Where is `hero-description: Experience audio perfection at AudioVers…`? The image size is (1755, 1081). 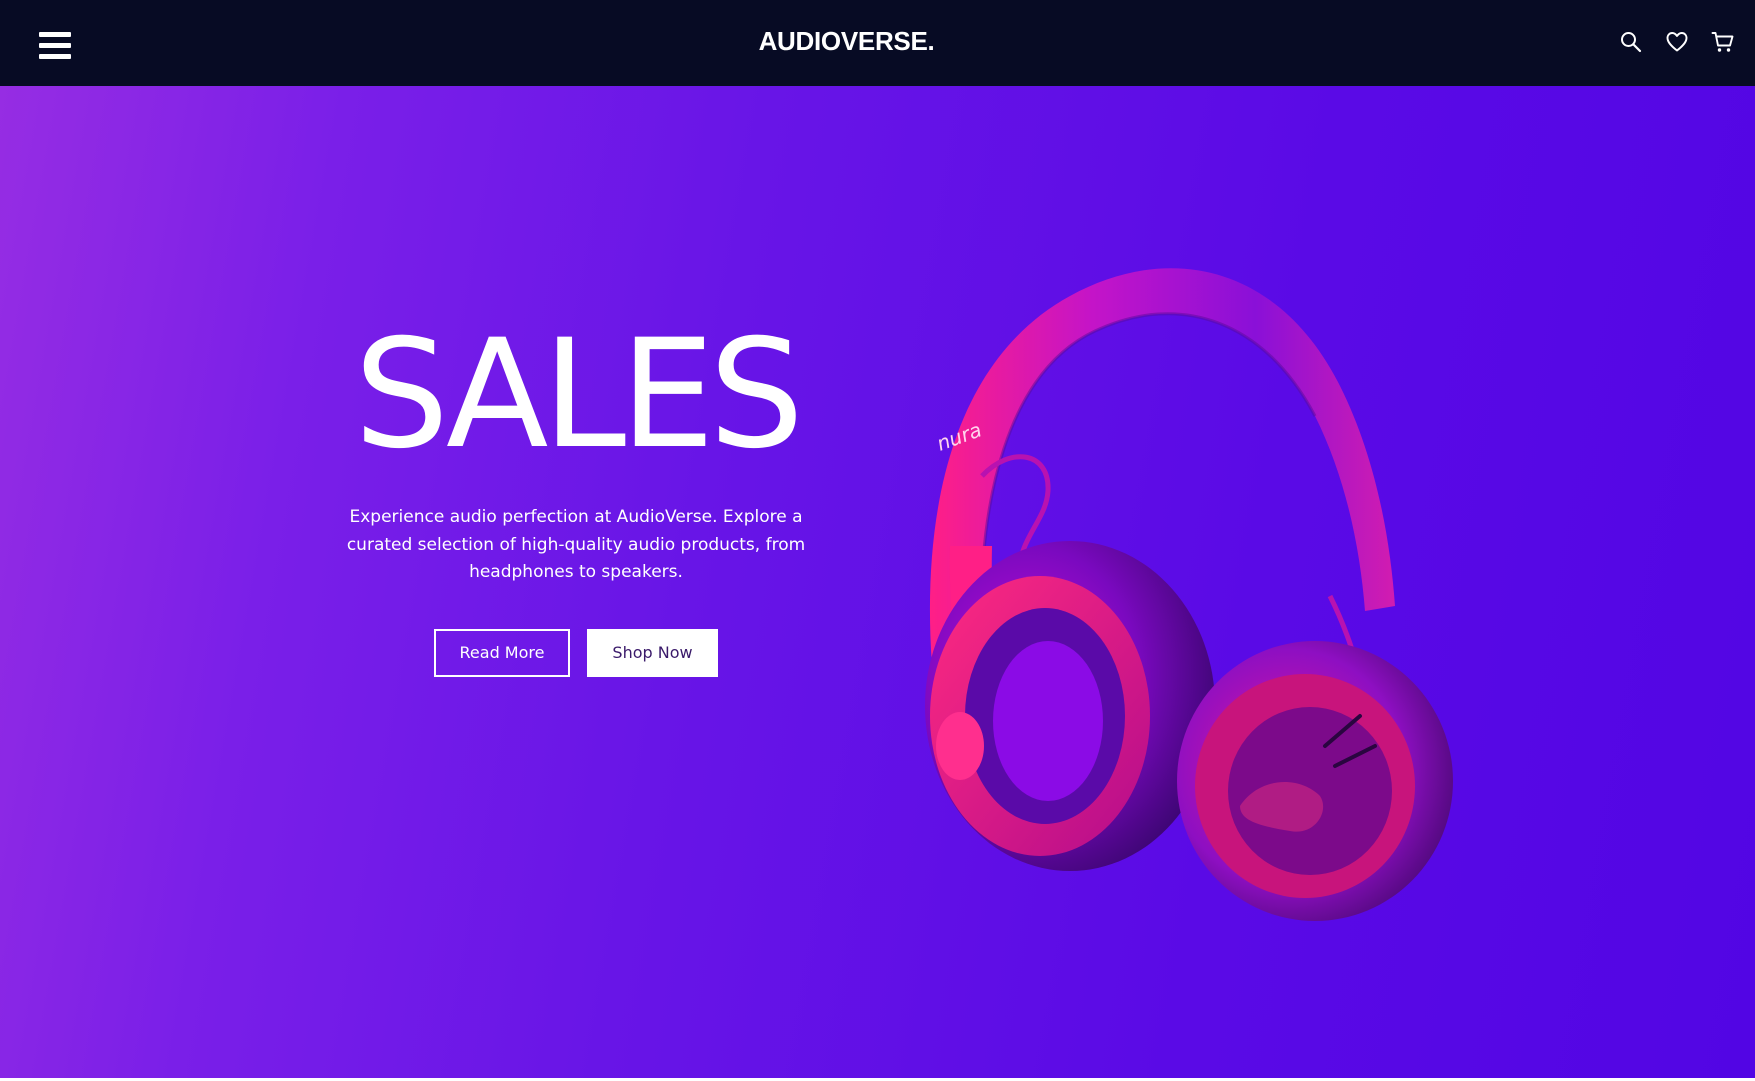
hero-description: Experience audio perfection at AudioVers… is located at coordinates (576, 544).